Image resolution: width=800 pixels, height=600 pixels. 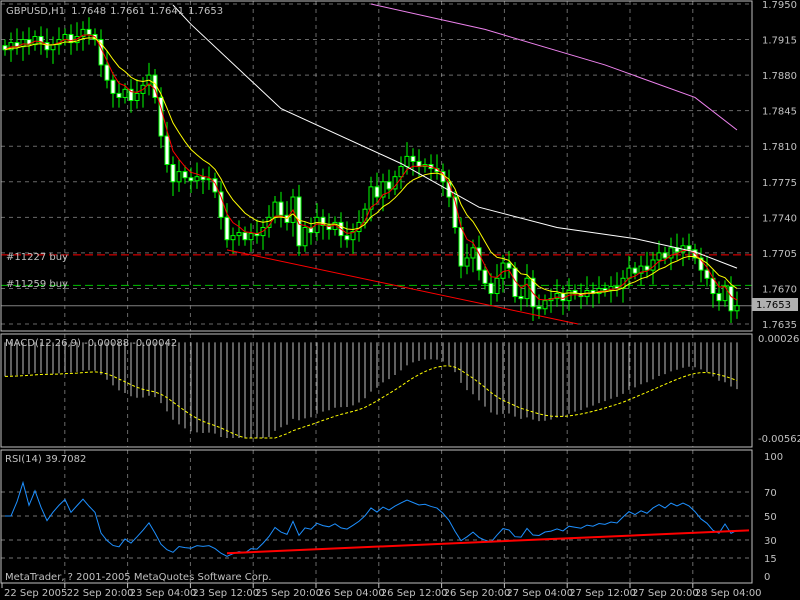 I want to click on y-tick-label: 1.7775, so click(x=779, y=183).